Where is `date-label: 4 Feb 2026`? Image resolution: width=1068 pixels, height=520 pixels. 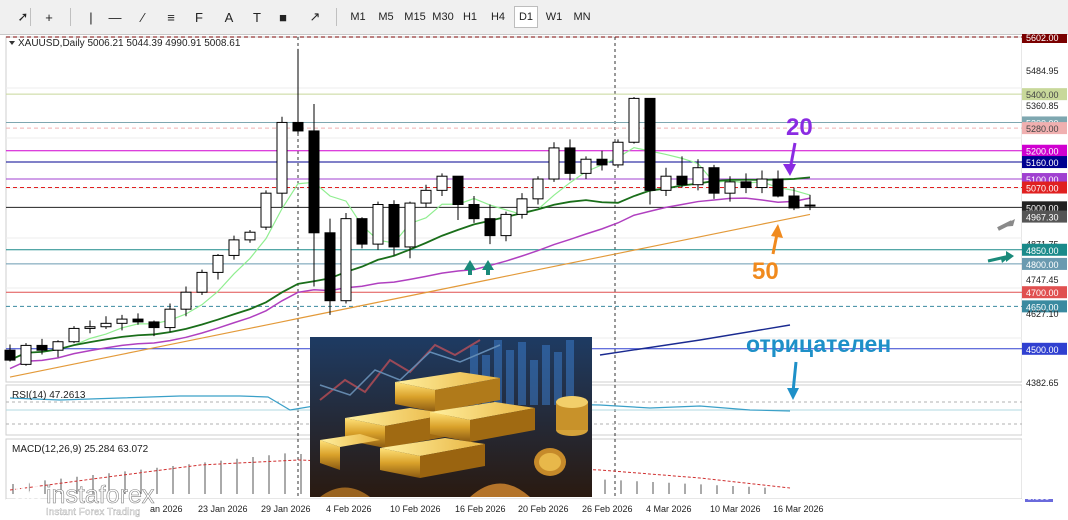
date-label: 4 Feb 2026 is located at coordinates (349, 509).